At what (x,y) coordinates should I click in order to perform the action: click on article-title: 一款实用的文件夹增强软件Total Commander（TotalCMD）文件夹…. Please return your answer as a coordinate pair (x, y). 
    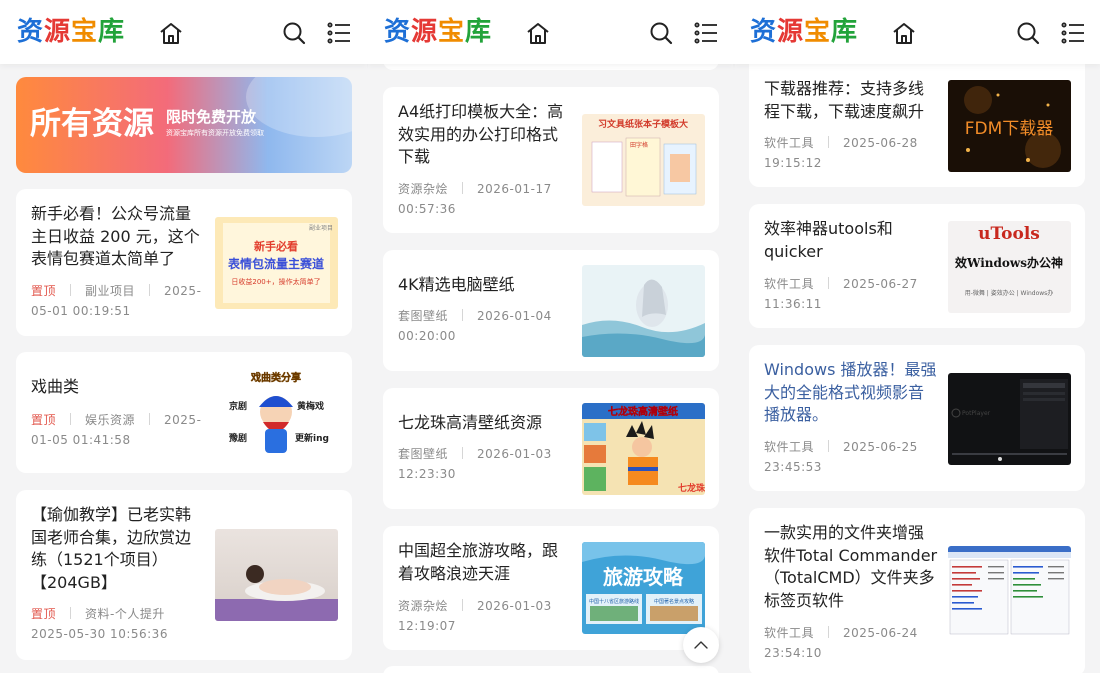
    Looking at the image, I should click on (851, 567).